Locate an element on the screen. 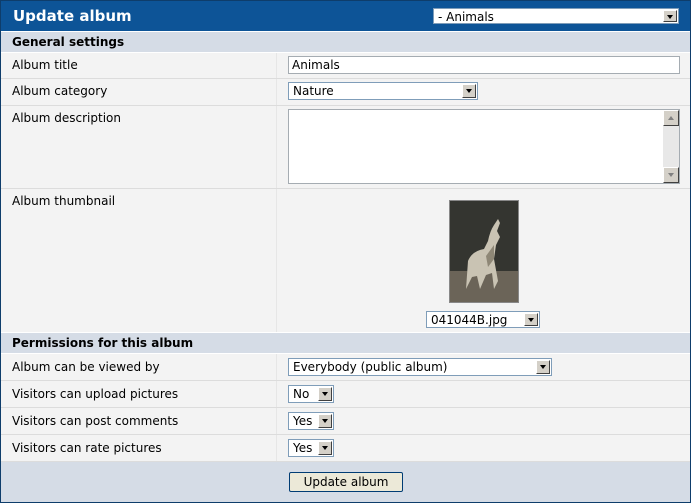  album-category-label: Album category is located at coordinates (60, 91).